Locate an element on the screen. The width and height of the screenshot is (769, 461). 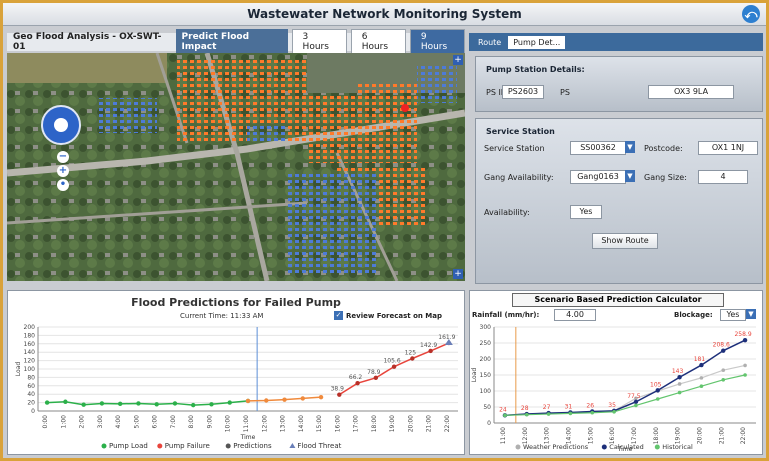
predict-flood-impact-label: Predict Flood Impact is located at coordinates (231, 42).